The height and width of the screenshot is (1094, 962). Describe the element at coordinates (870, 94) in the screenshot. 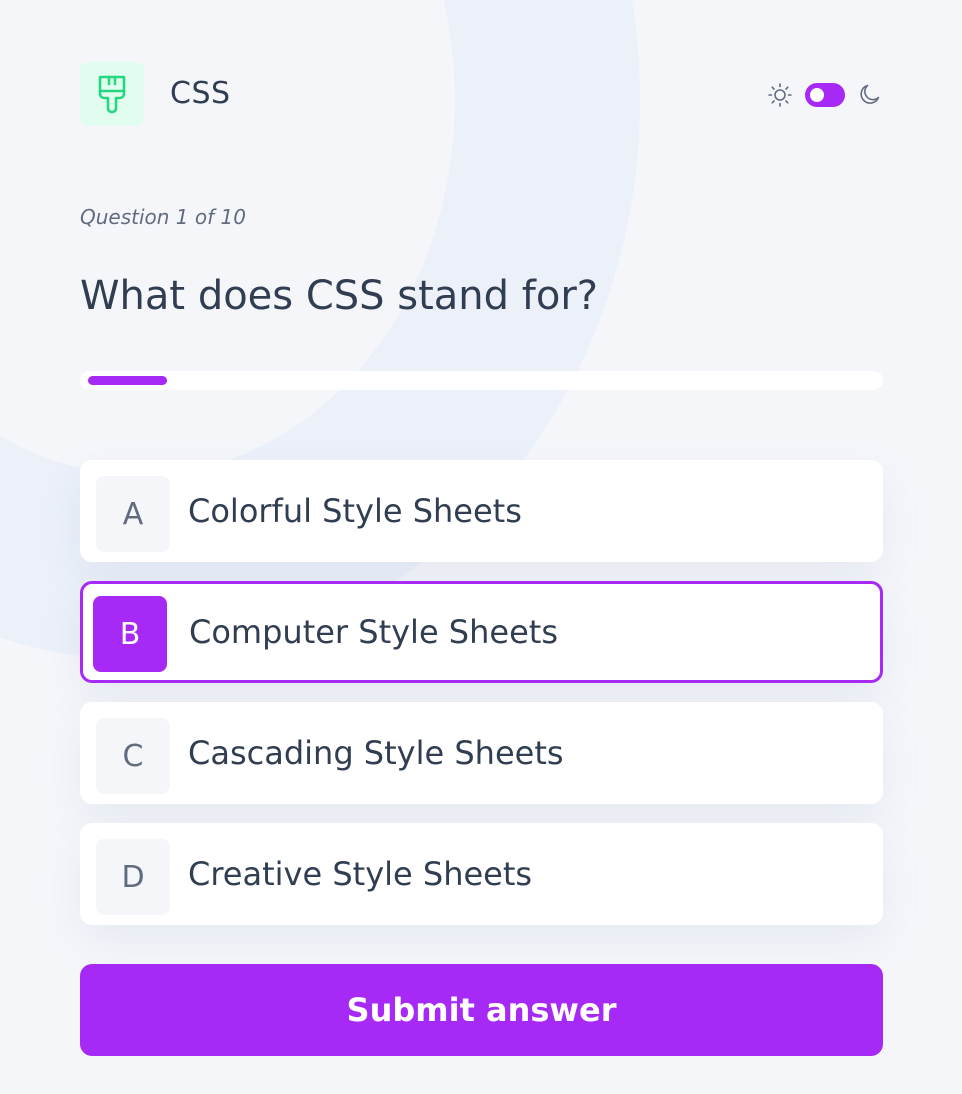

I see `moon-icon` at that location.